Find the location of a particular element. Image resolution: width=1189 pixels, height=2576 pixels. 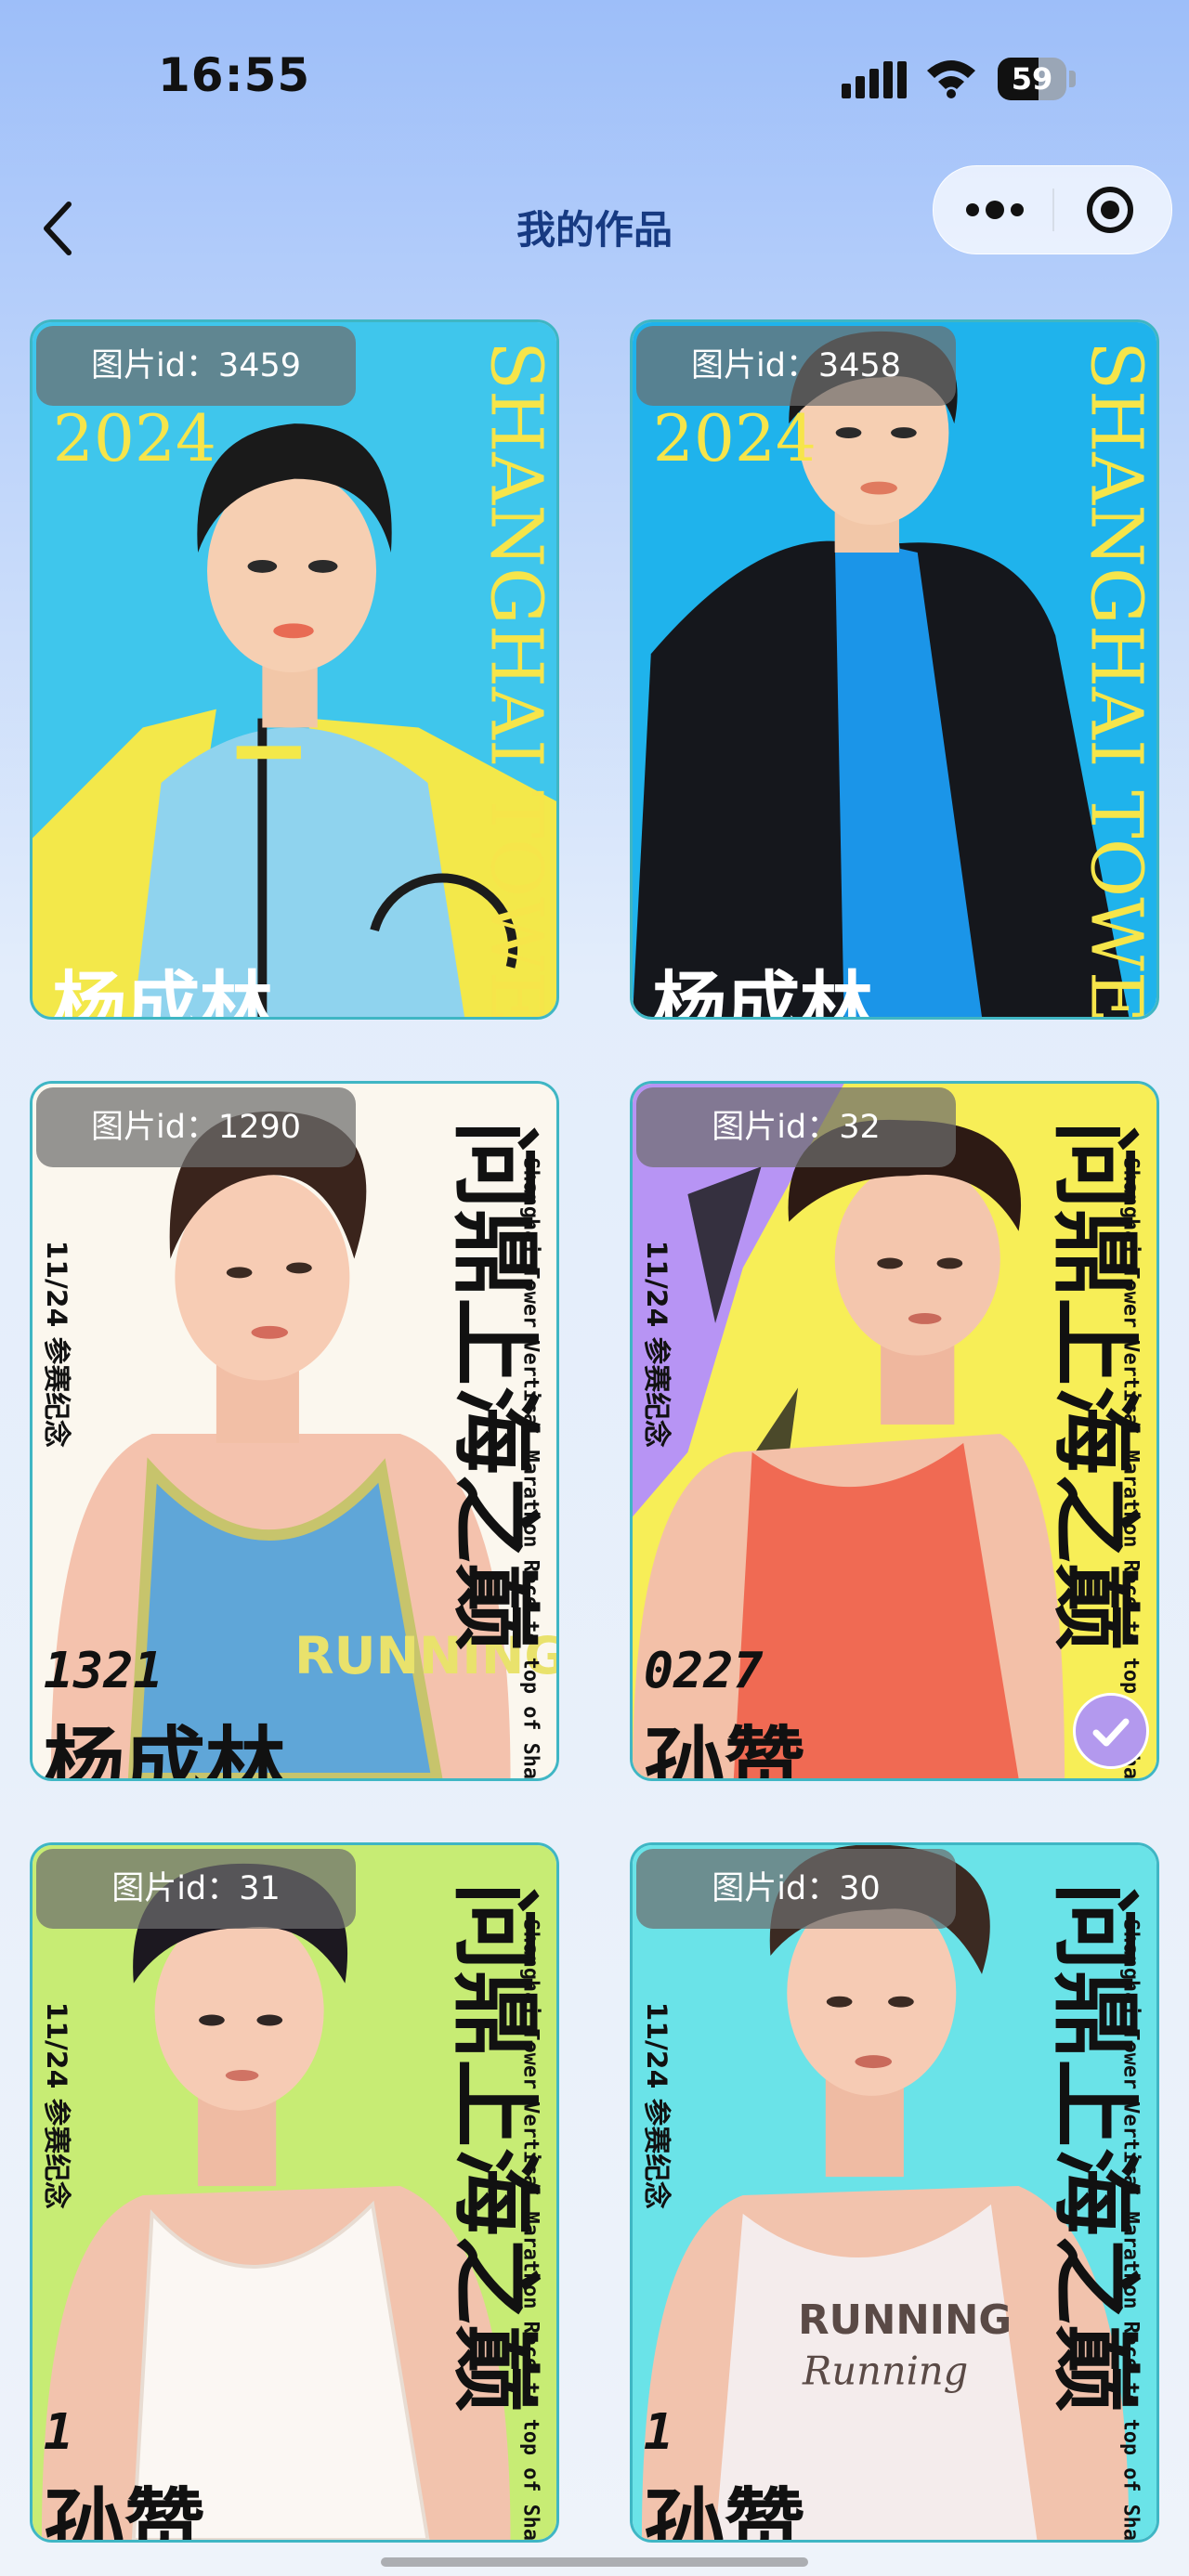

battery-level: 59 is located at coordinates (1032, 79).